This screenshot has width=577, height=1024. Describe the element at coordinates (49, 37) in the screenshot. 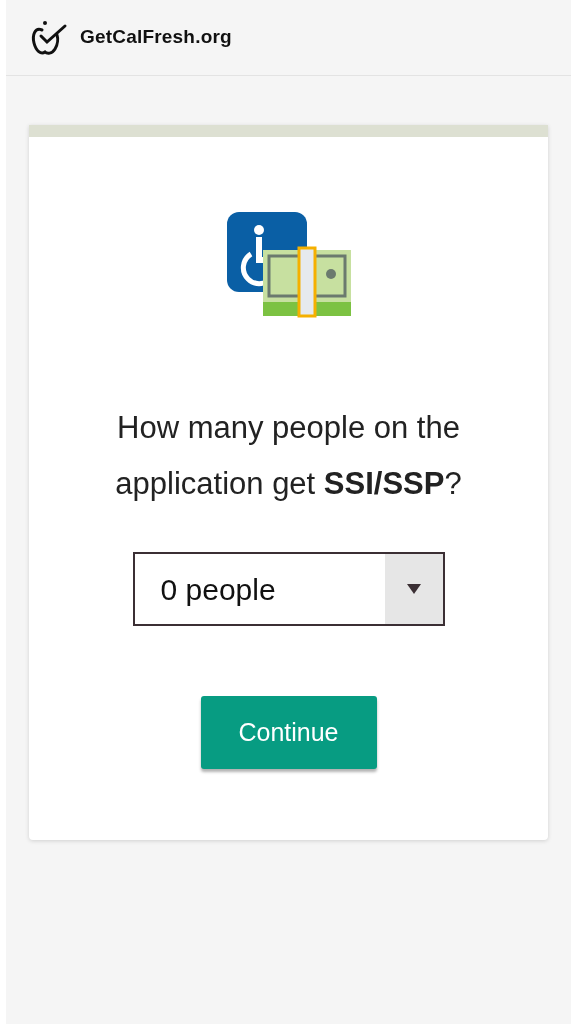

I see `apple-check-icon` at that location.